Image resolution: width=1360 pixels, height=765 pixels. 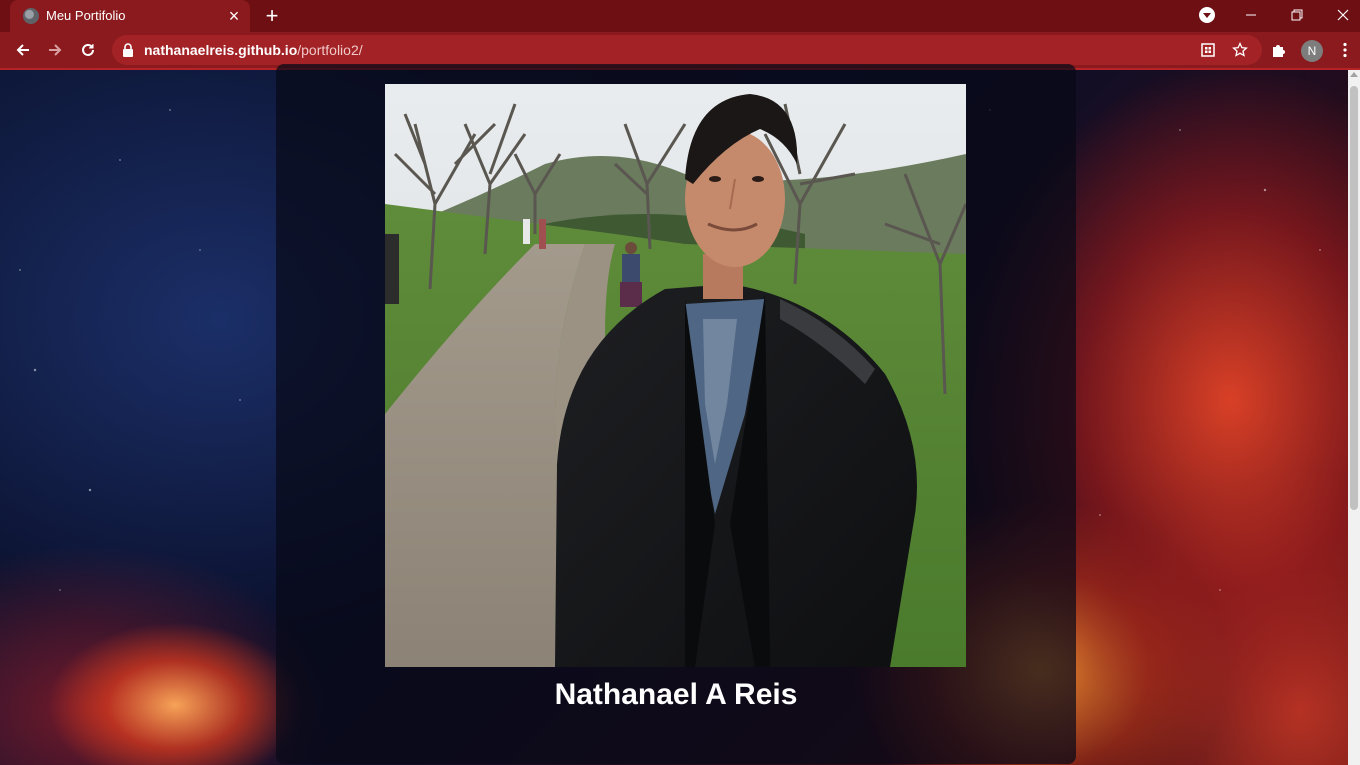 I want to click on kebab-menu-icon, so click(x=1345, y=50).